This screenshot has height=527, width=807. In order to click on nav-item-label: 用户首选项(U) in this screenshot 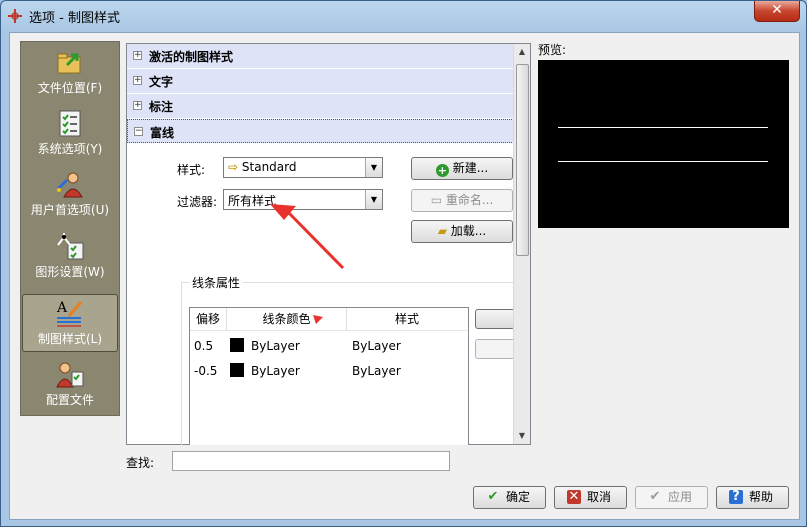, I will do `click(70, 210)`.